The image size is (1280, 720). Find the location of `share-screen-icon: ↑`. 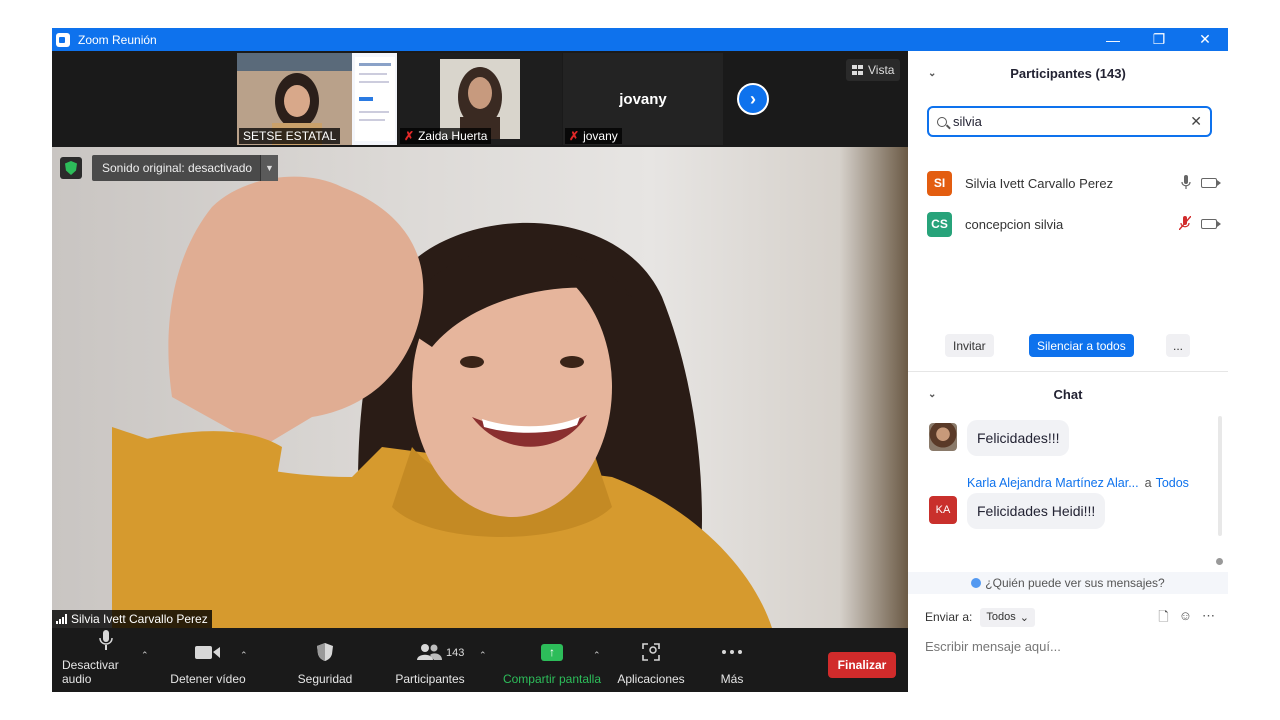

share-screen-icon: ↑ is located at coordinates (552, 652).